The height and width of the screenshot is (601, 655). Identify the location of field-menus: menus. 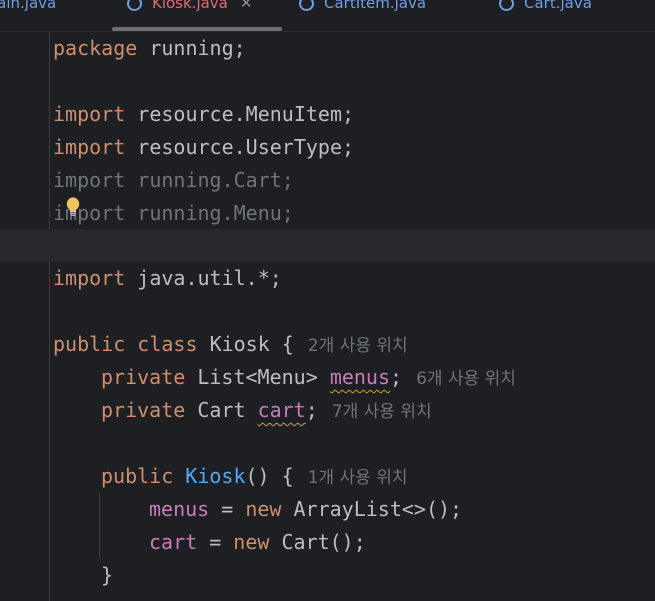
(360, 377).